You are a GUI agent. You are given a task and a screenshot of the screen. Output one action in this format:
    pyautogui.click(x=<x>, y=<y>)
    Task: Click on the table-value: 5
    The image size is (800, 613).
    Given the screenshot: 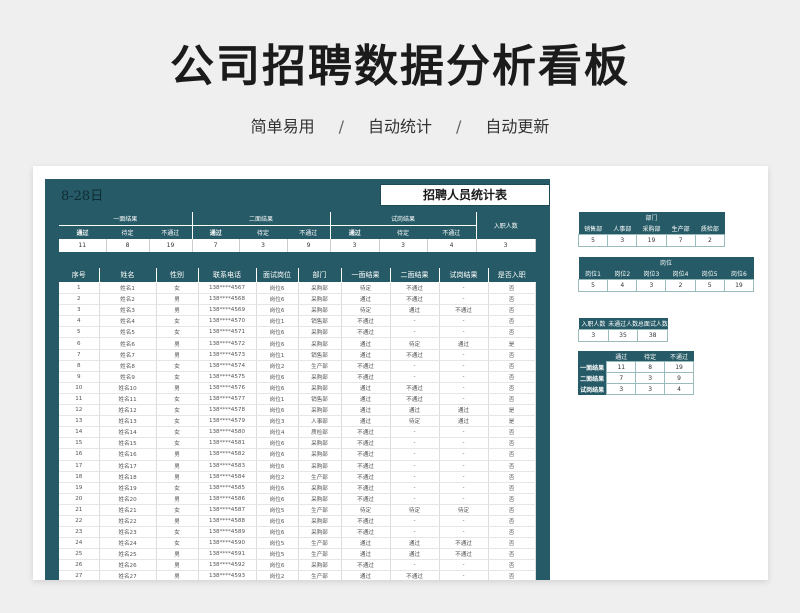 What is the action you would take?
    pyautogui.click(x=709, y=285)
    